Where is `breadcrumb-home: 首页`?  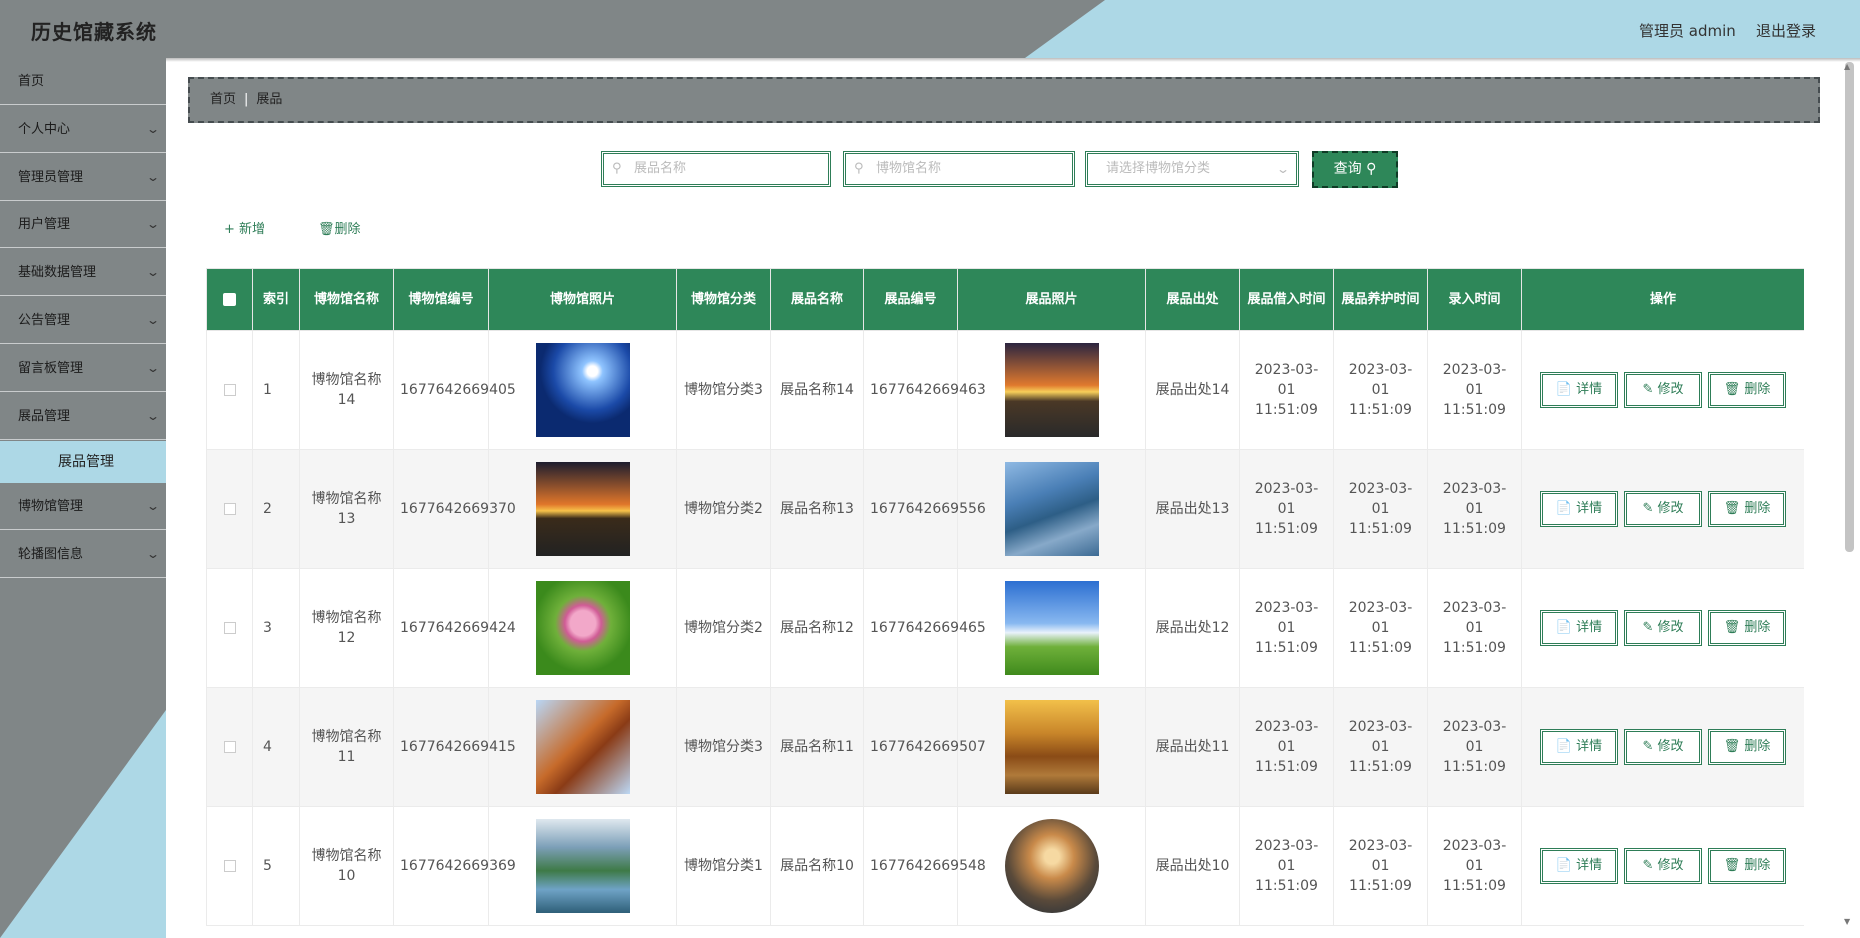 breadcrumb-home: 首页 is located at coordinates (223, 99).